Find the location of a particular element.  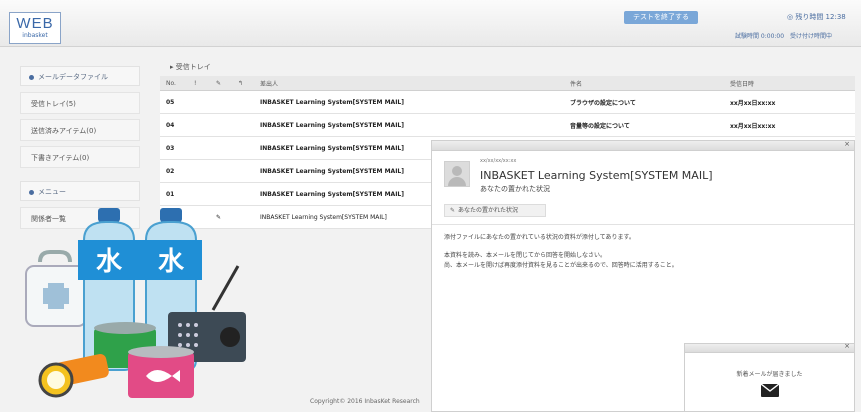

mail-folders-header: メールデータファイル is located at coordinates (80, 76).